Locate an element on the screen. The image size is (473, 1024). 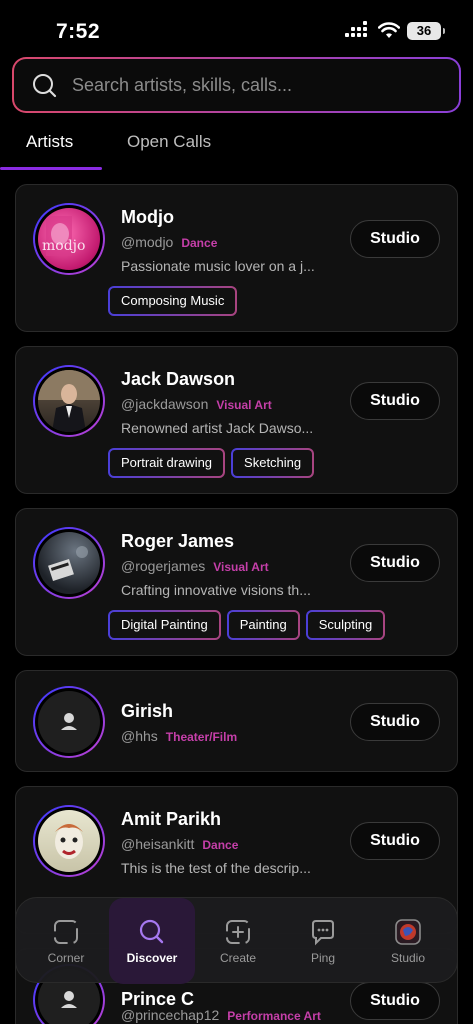
discover-icon is located at coordinates (151, 931).